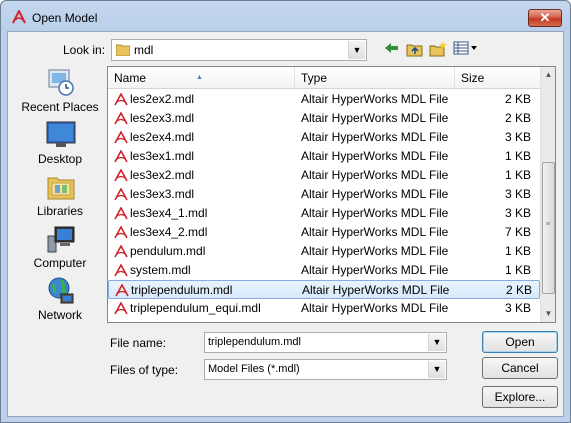  What do you see at coordinates (160, 270) in the screenshot?
I see `file-name-cell: system.mdl` at bounding box center [160, 270].